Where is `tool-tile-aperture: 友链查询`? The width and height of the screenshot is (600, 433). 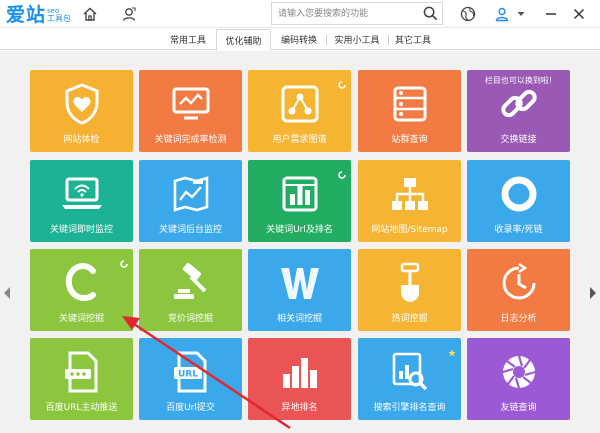
tool-tile-aperture: 友链查询 is located at coordinates (518, 379).